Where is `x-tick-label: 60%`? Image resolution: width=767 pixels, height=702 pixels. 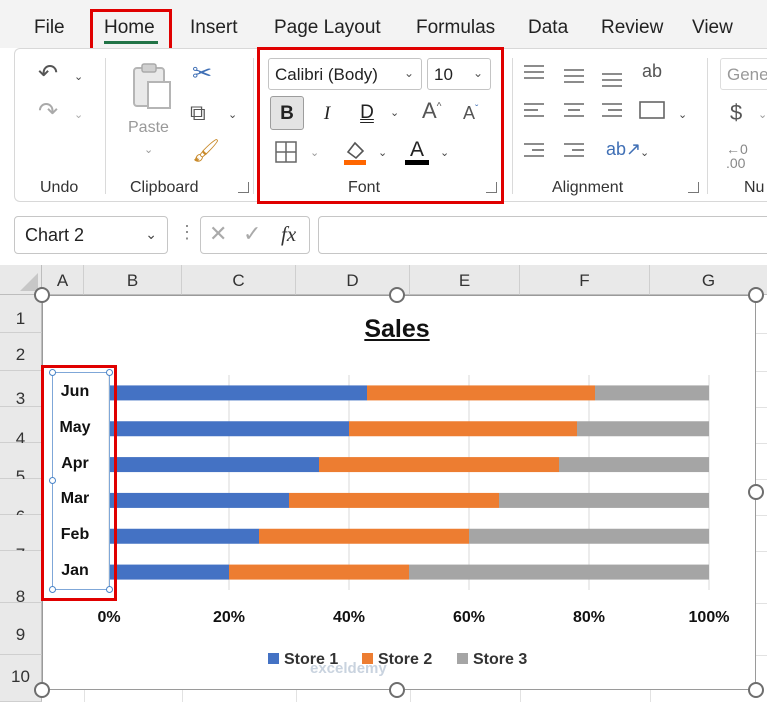 x-tick-label: 60% is located at coordinates (469, 617).